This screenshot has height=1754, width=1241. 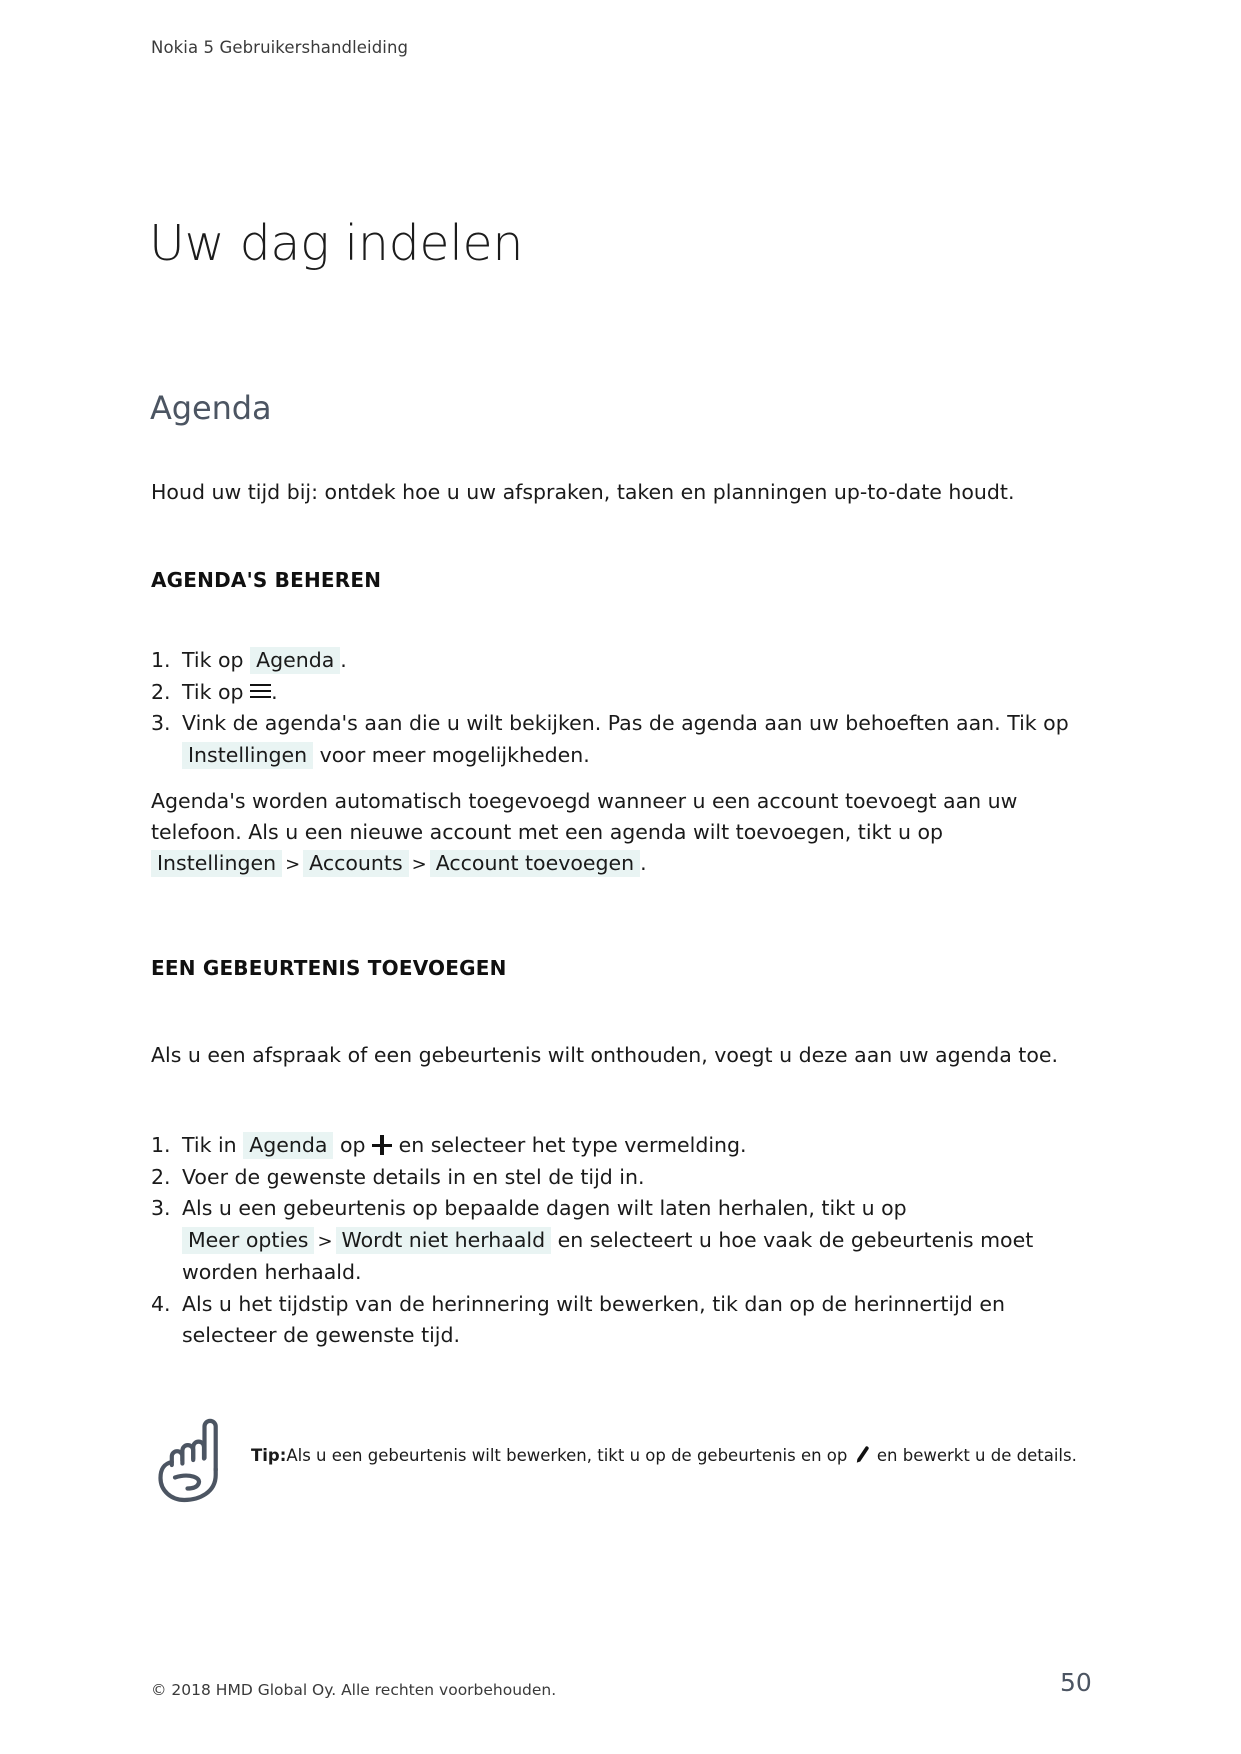 What do you see at coordinates (211, 407) in the screenshot?
I see `section-heading-agenda: Agenda` at bounding box center [211, 407].